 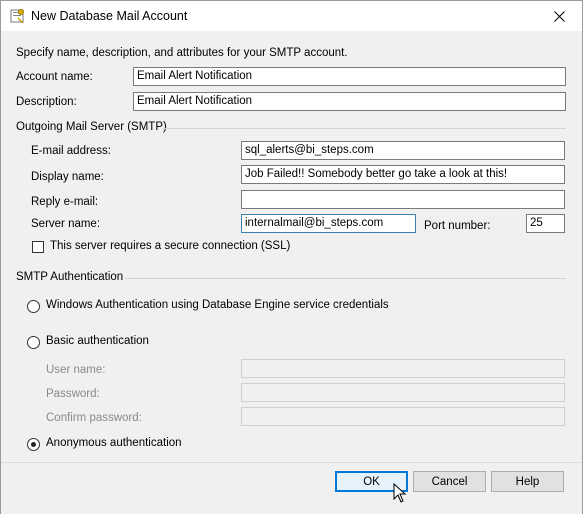 I want to click on password-label: Password:, so click(x=73, y=394).